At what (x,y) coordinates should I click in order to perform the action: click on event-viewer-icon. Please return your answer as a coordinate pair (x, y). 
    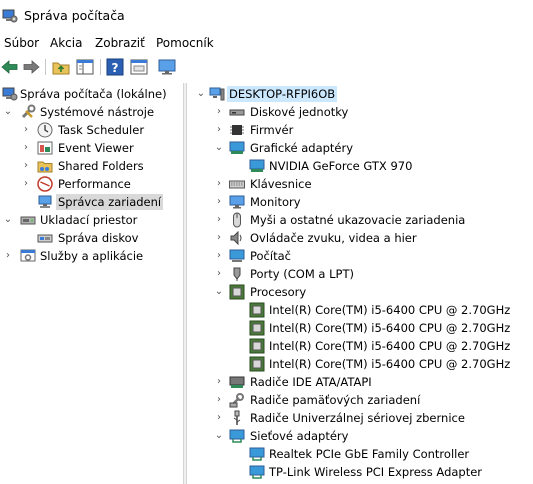
    Looking at the image, I should click on (45, 148).